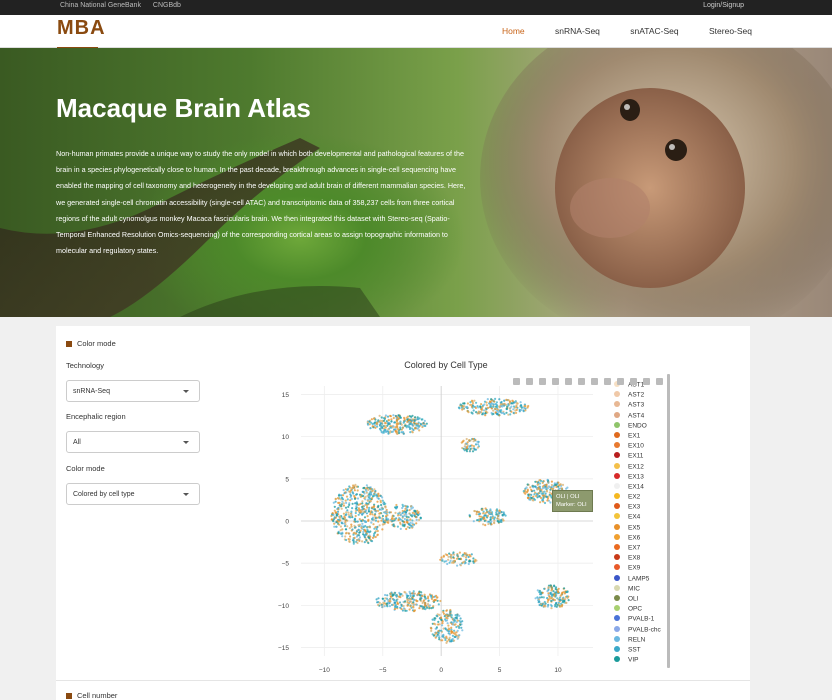 The width and height of the screenshot is (832, 700). What do you see at coordinates (723, 5) in the screenshot?
I see `login-link: Login/Signup` at bounding box center [723, 5].